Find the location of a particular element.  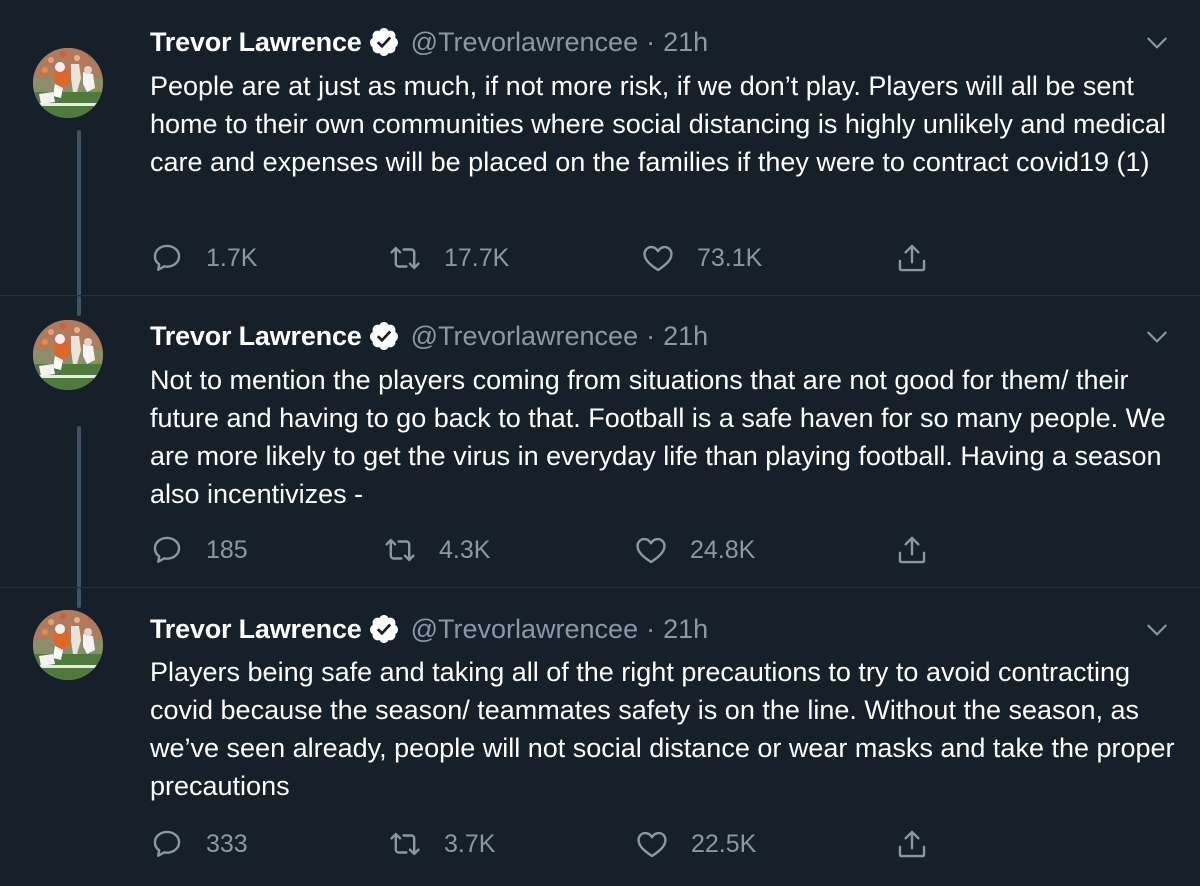

like-button: 24.8K is located at coordinates (694, 550).